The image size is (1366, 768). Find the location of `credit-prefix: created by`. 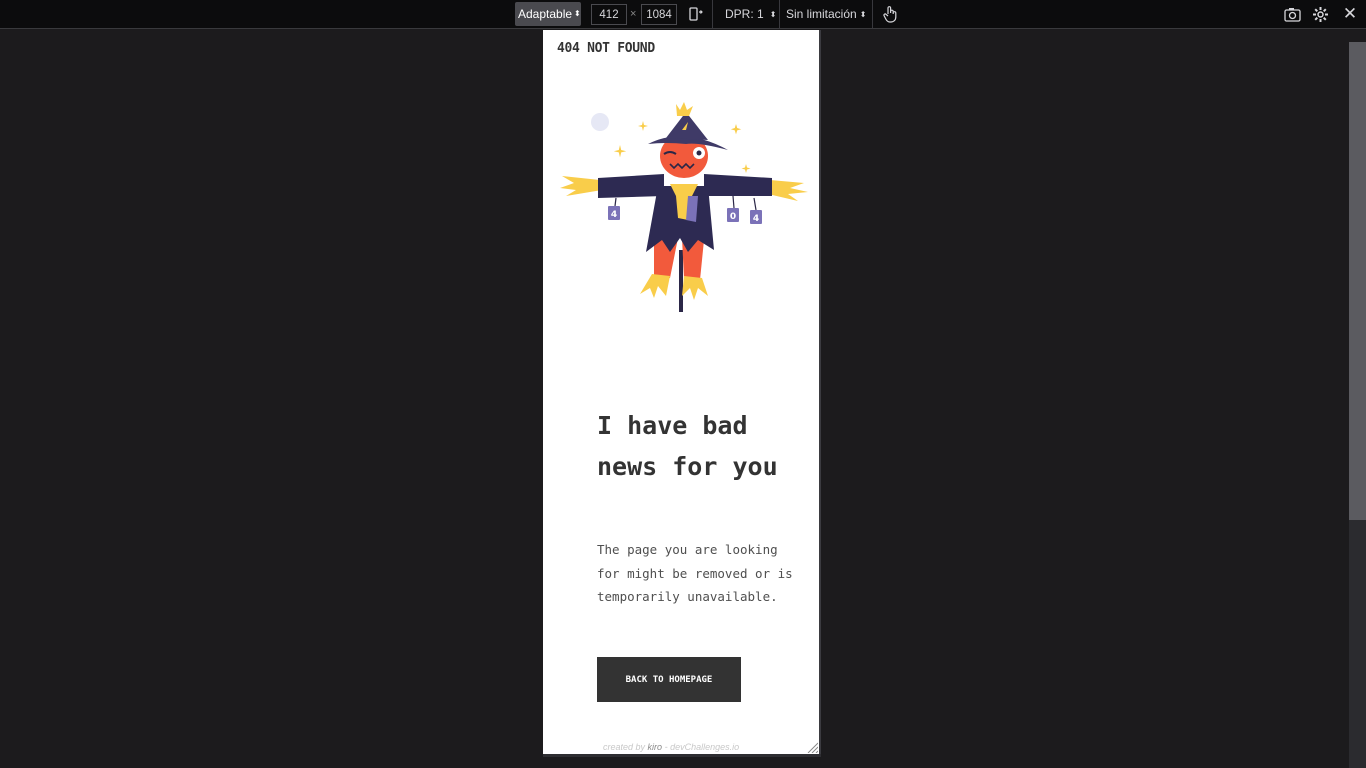

credit-prefix: created by is located at coordinates (624, 747).